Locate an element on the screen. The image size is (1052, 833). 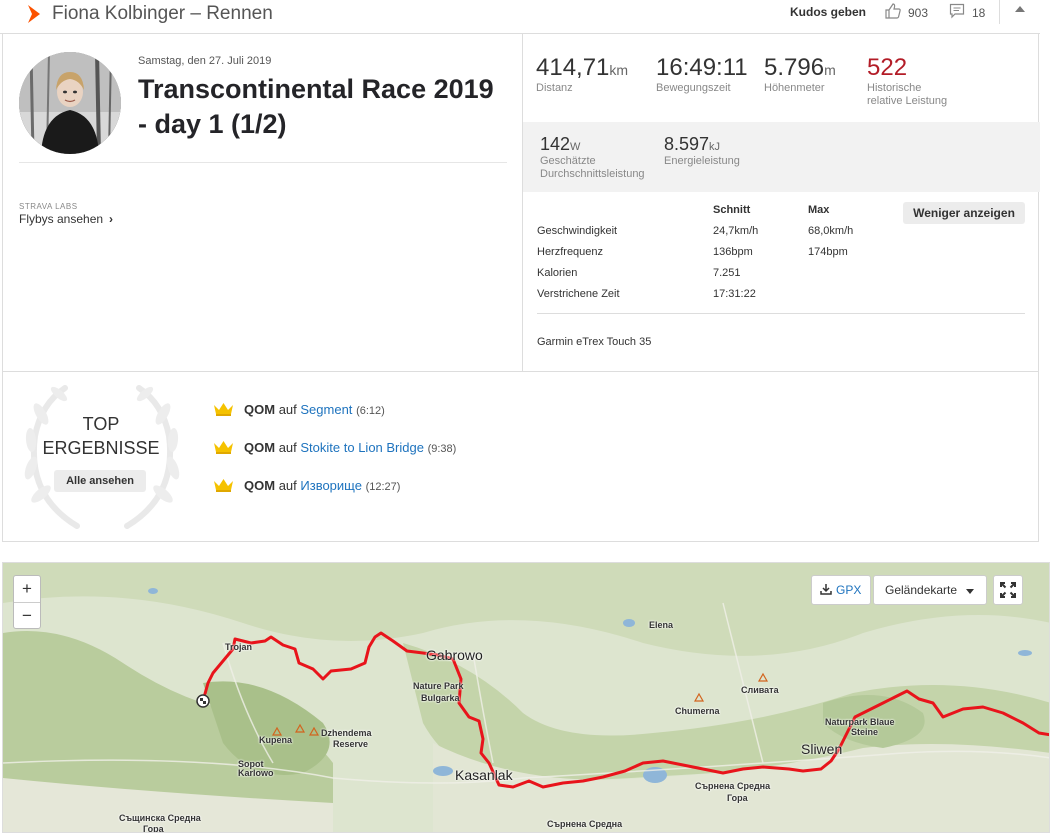
stat-label: Bewegungszeit is located at coordinates (693, 88).